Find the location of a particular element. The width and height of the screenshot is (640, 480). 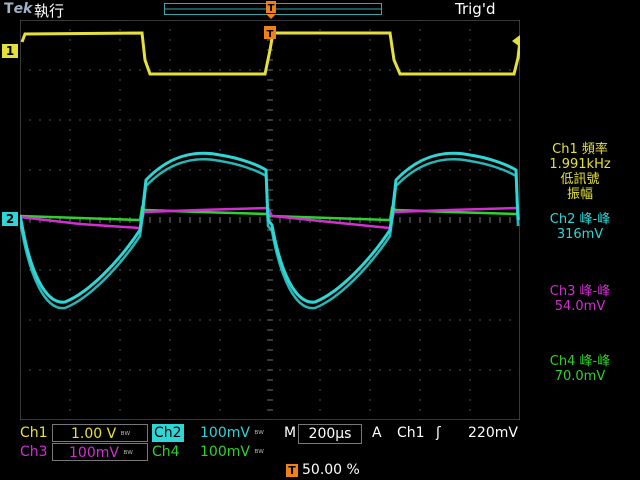

ch2-label: Ch2 is located at coordinates (168, 433).